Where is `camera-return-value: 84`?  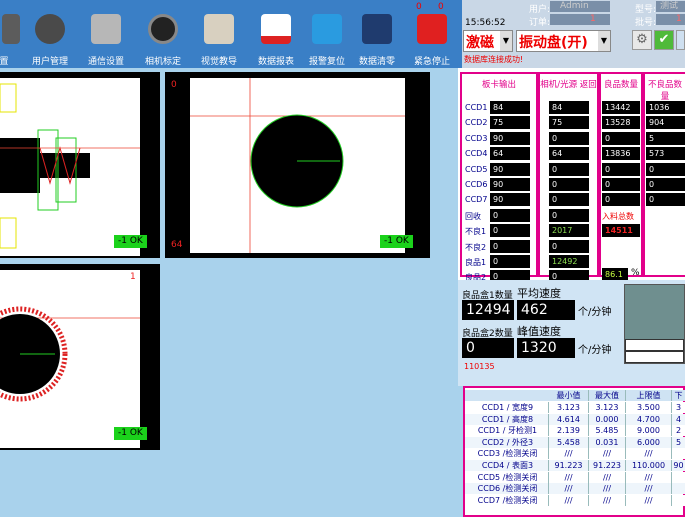
camera-return-value: 84 is located at coordinates (569, 107).